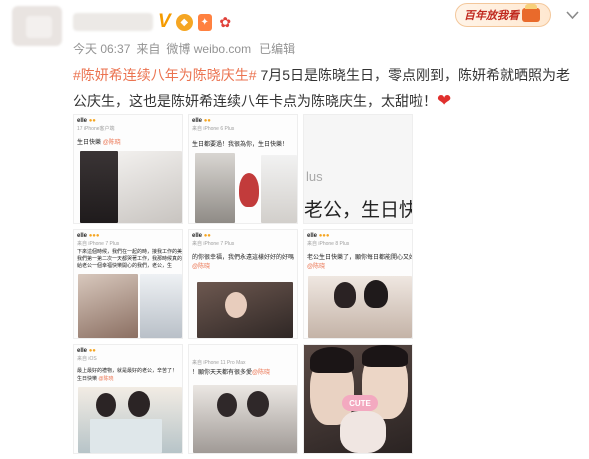  What do you see at coordinates (201, 121) in the screenshot?
I see `image-2-username: elle ●●` at bounding box center [201, 121].